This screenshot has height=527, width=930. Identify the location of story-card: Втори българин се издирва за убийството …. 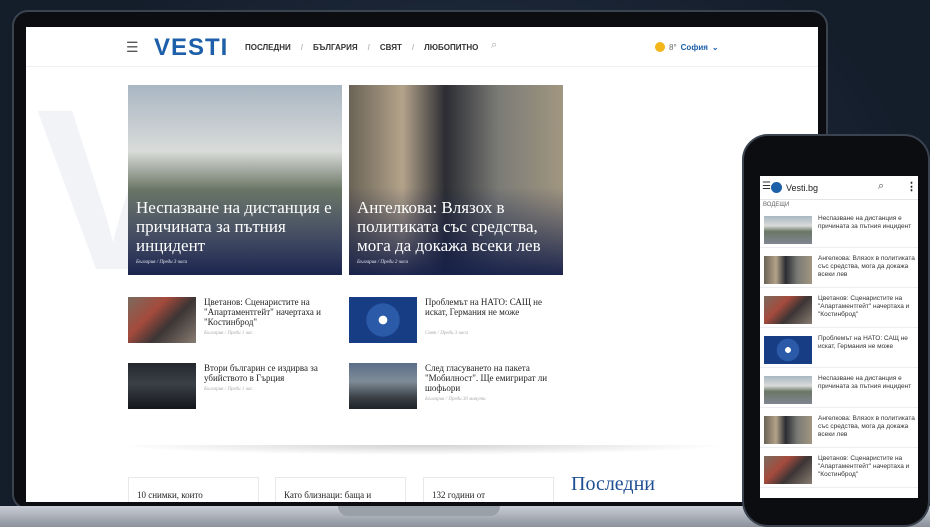
(235, 388).